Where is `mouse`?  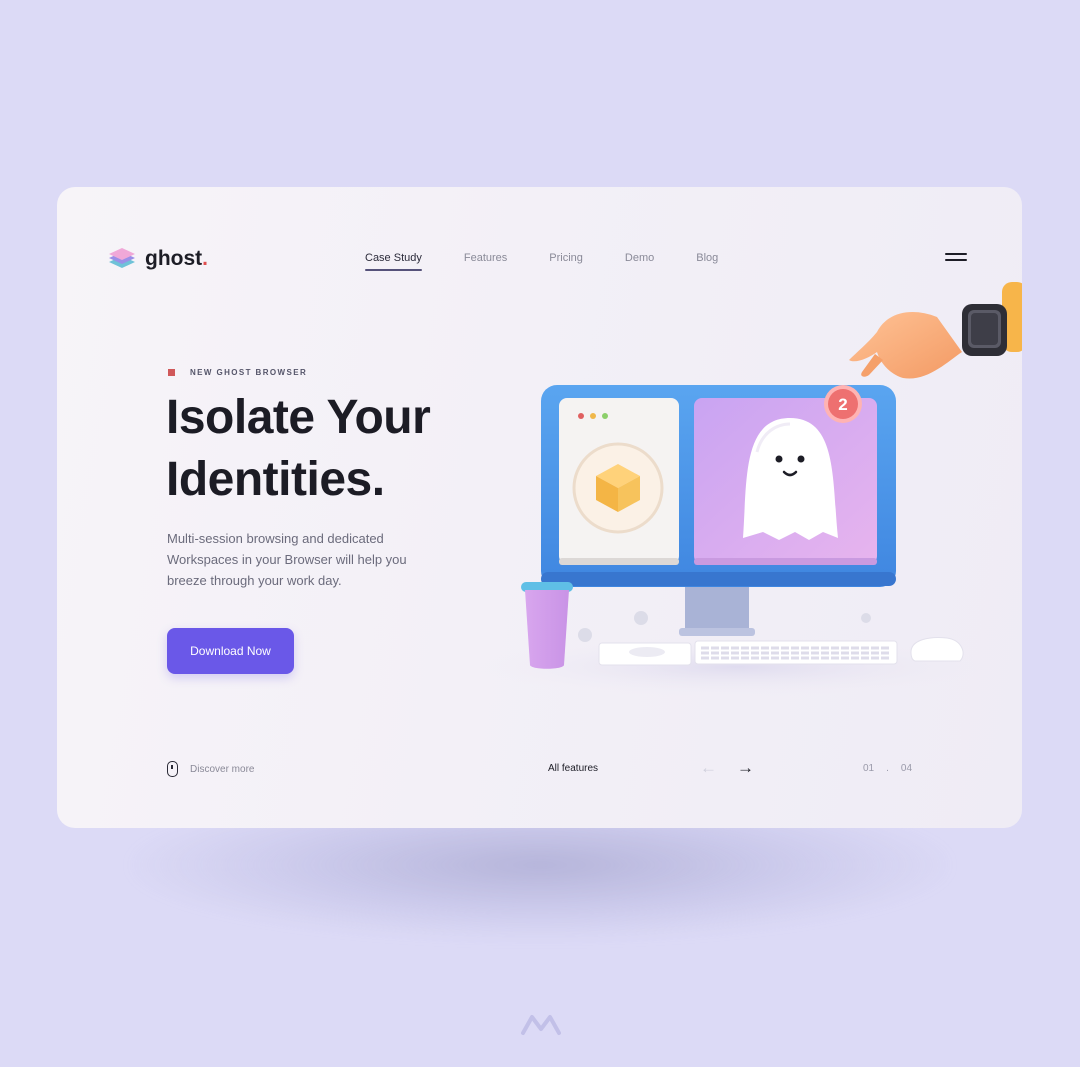 mouse is located at coordinates (937, 649).